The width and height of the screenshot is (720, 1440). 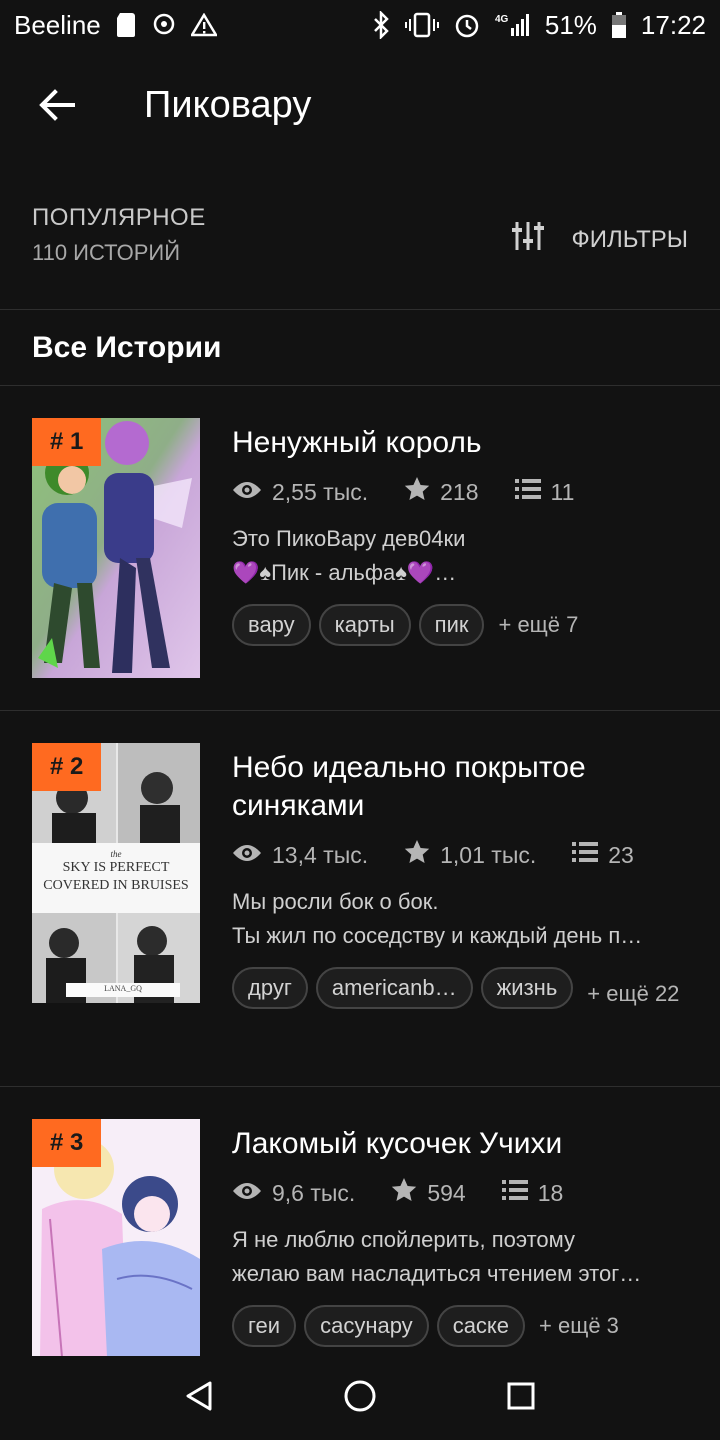 I want to click on rank-badge: # 2, so click(x=67, y=767).